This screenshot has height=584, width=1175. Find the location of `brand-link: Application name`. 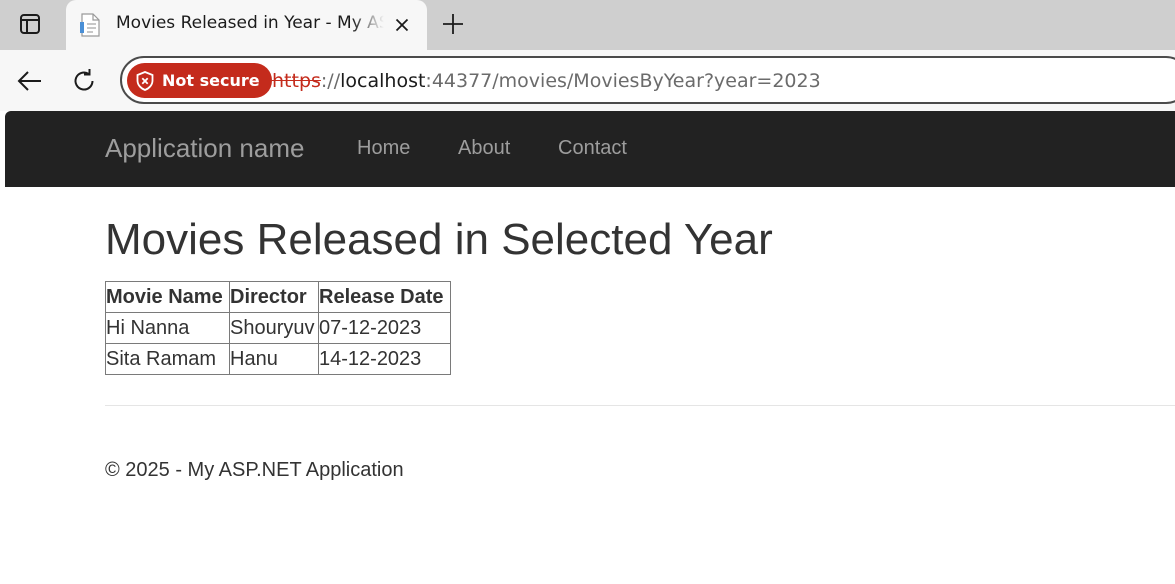

brand-link: Application name is located at coordinates (204, 148).